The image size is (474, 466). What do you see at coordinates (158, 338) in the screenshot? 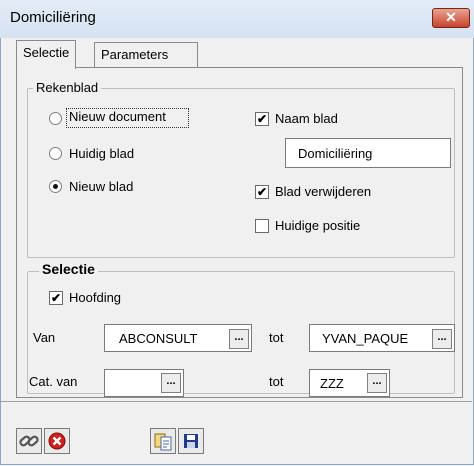
I see `van-value: ABCONSULT` at bounding box center [158, 338].